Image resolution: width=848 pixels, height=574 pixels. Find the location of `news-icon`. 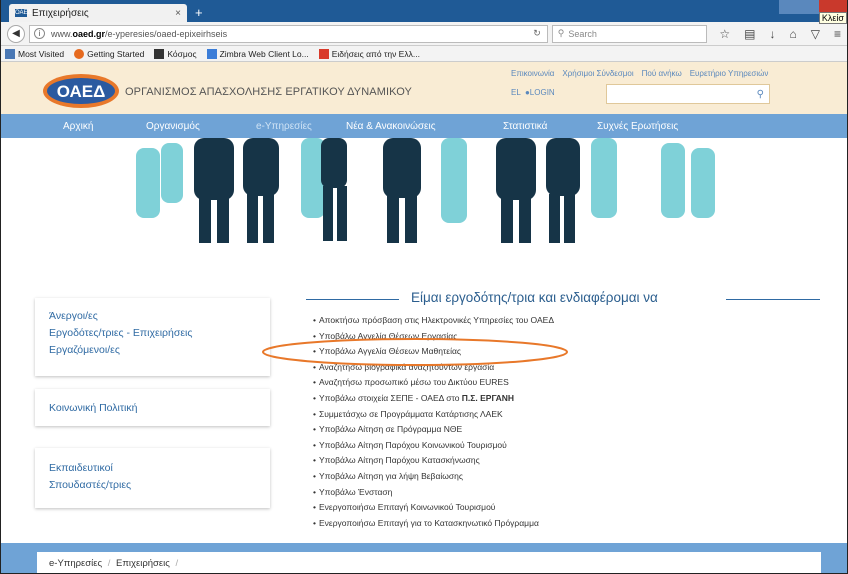

news-icon is located at coordinates (323, 53).